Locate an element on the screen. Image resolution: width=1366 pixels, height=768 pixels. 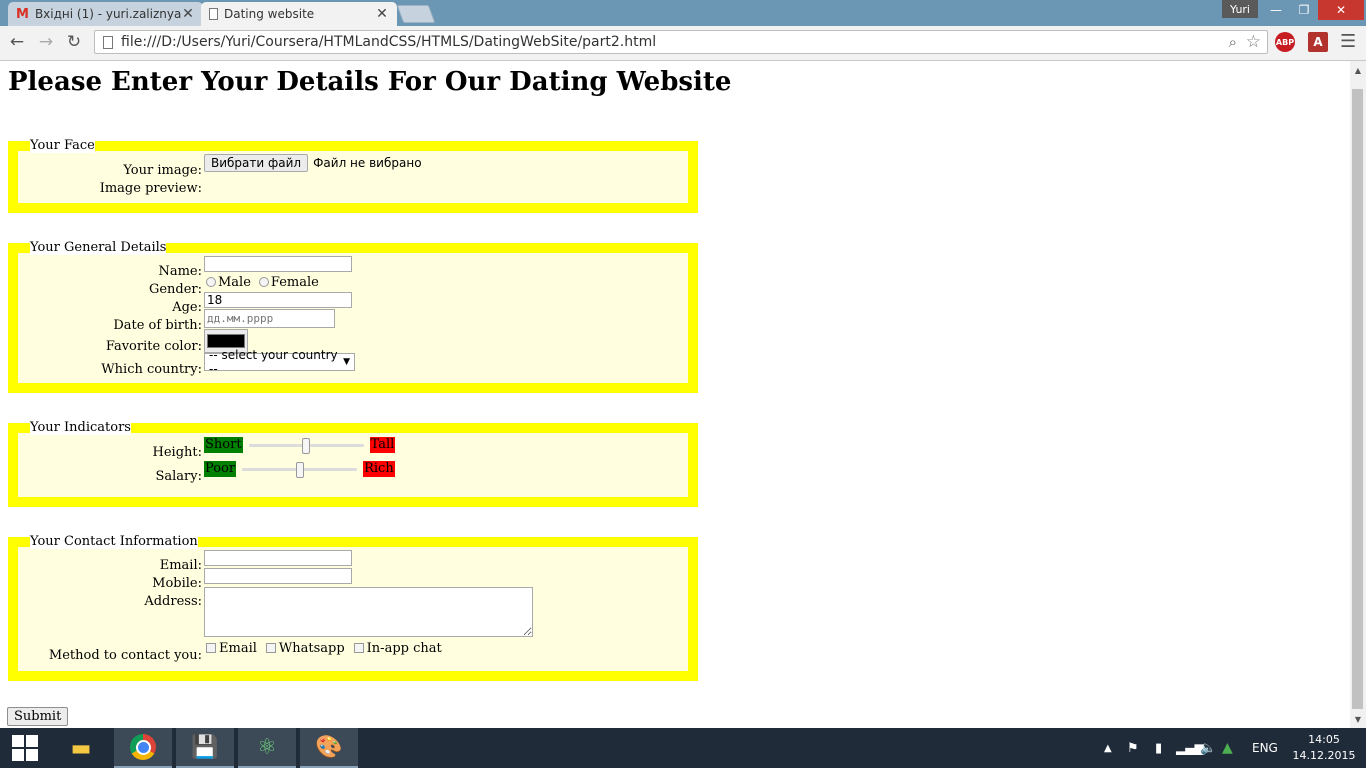
new-tab-button is located at coordinates (416, 14).